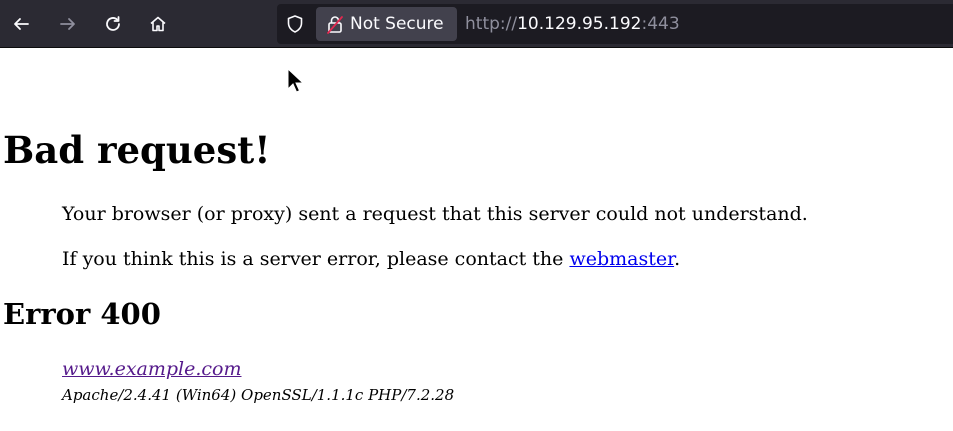 This screenshot has width=953, height=431. I want to click on home-icon, so click(158, 24).